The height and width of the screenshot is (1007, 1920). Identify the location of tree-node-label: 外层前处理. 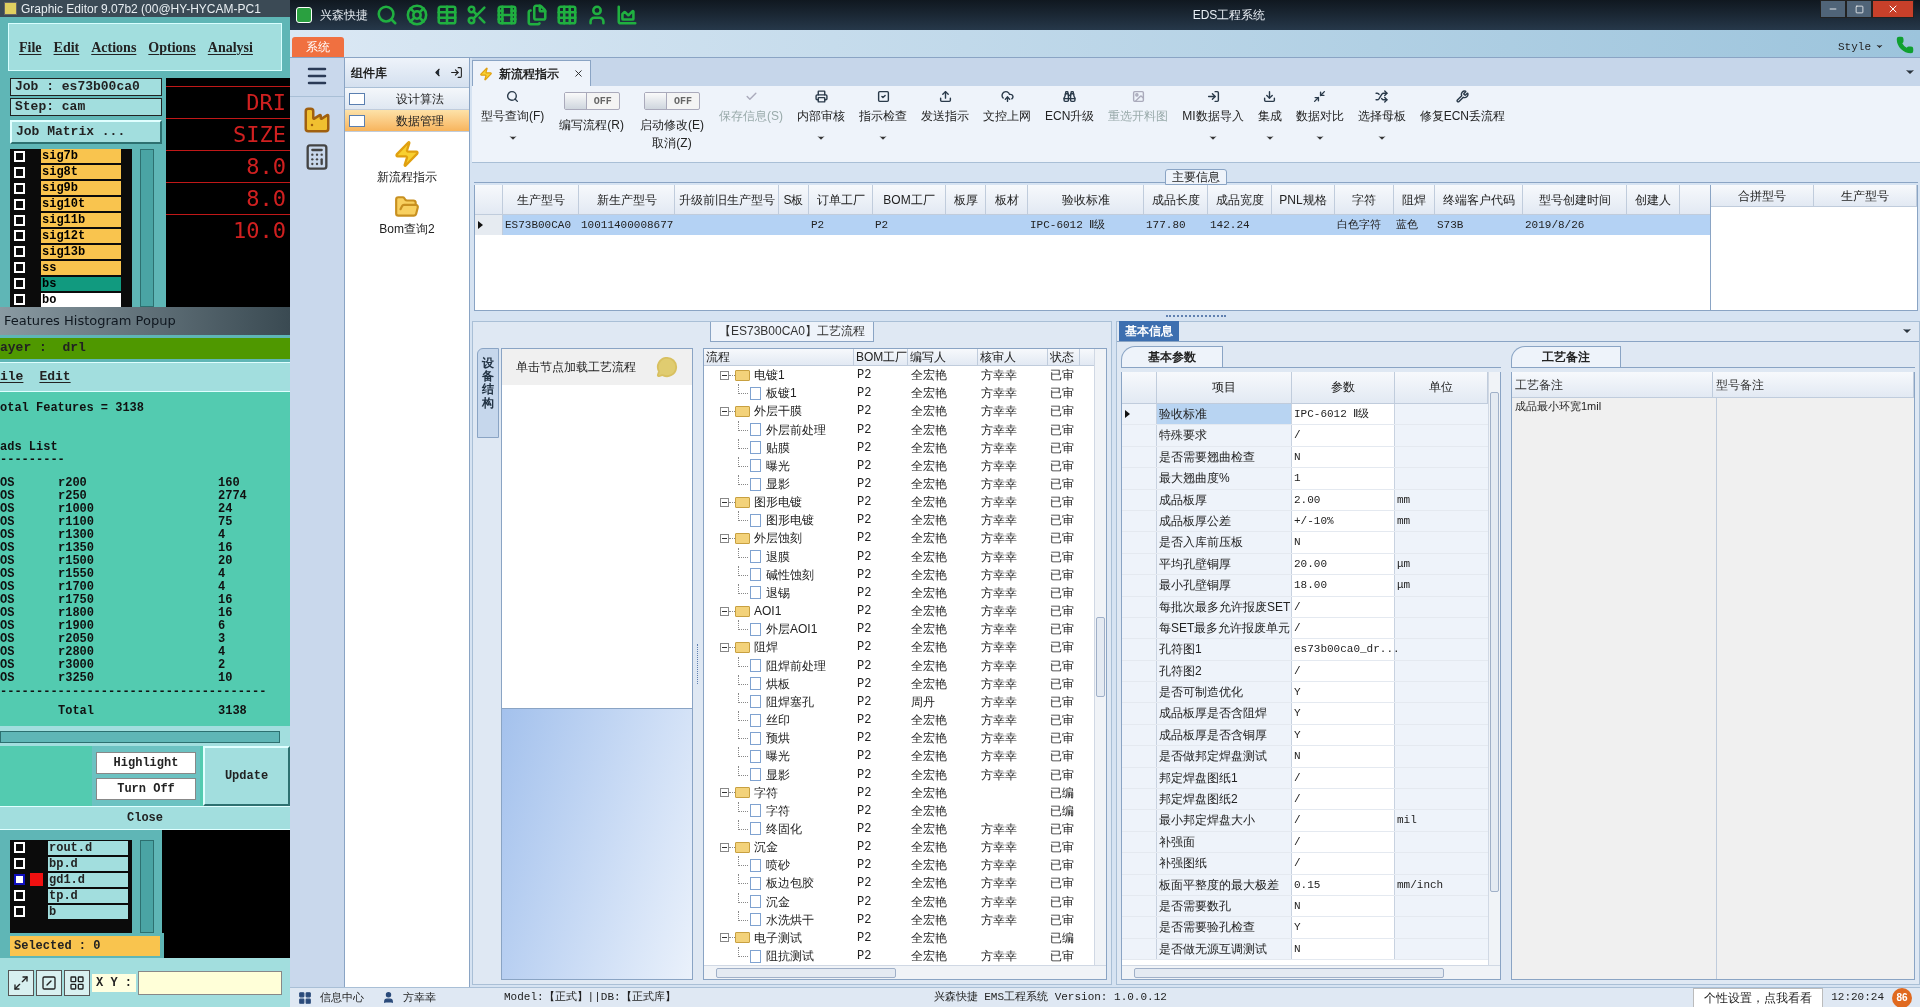
(796, 429).